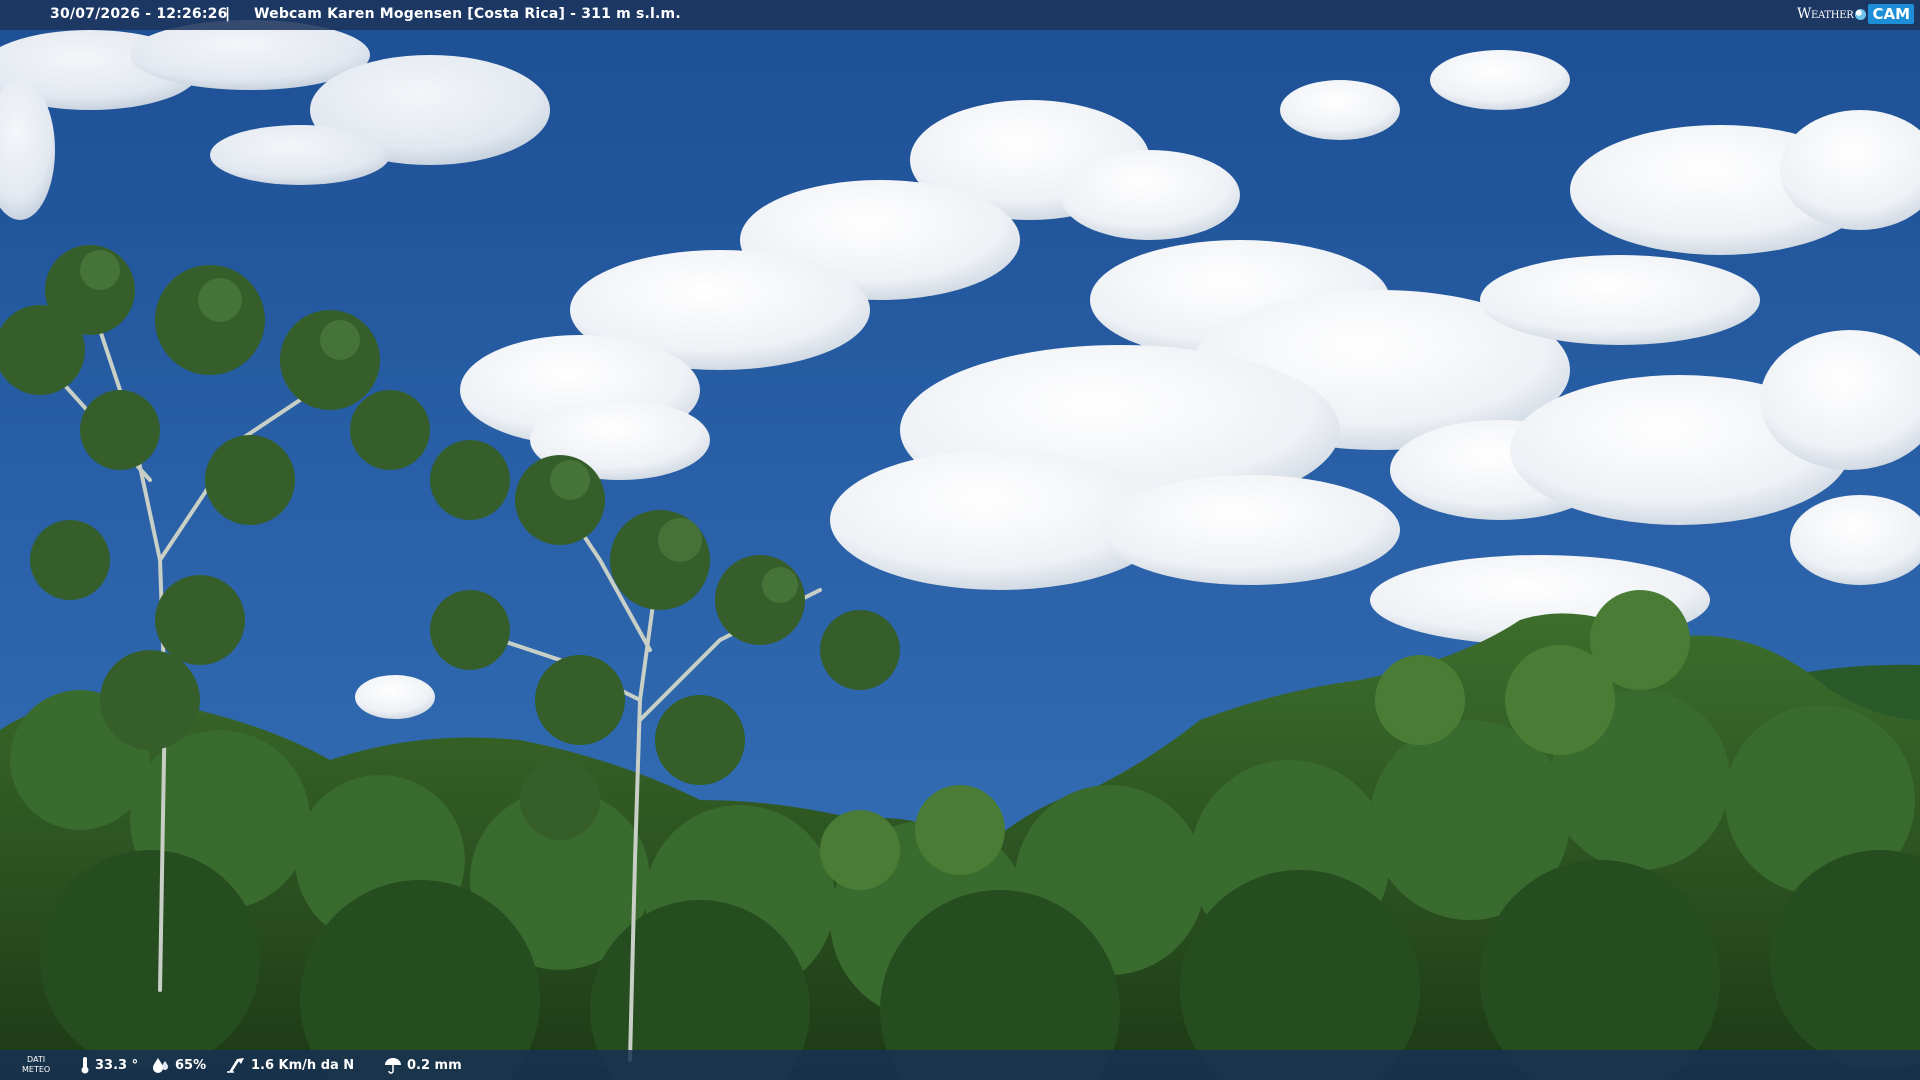 This screenshot has height=1080, width=1920. I want to click on humidity-reading: 65%, so click(179, 1065).